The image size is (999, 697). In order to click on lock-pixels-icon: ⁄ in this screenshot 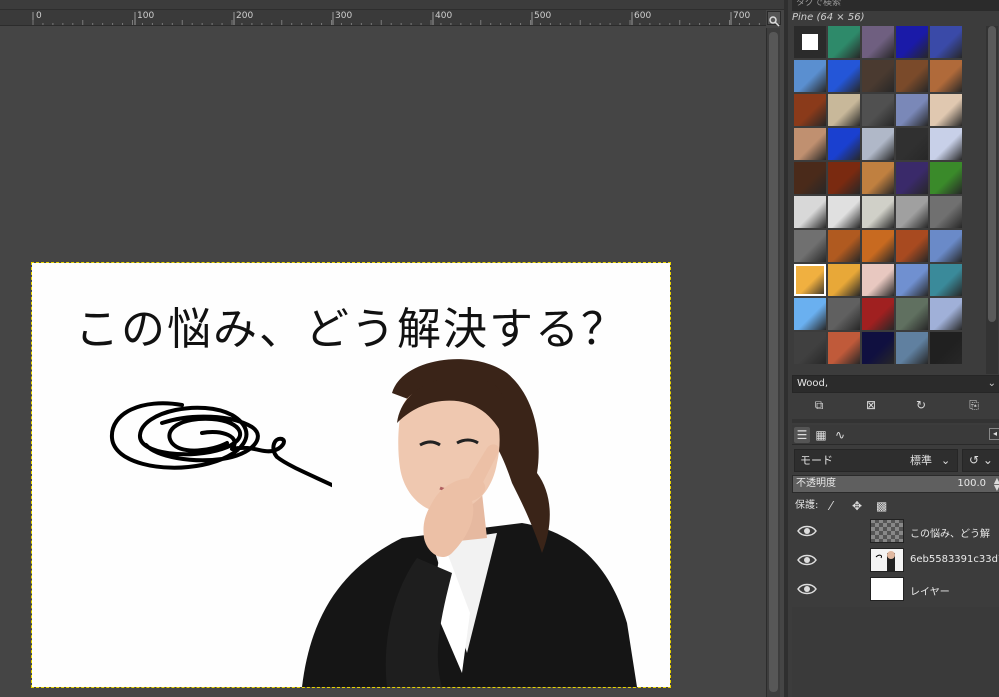, I will do `click(831, 506)`.